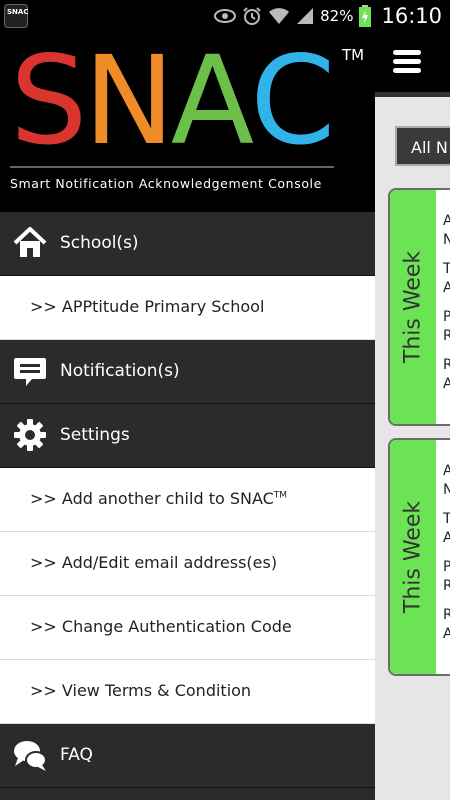 This screenshot has height=800, width=450. I want to click on settings-item-edit-email: >> Add/Edit email address(es), so click(187, 564).